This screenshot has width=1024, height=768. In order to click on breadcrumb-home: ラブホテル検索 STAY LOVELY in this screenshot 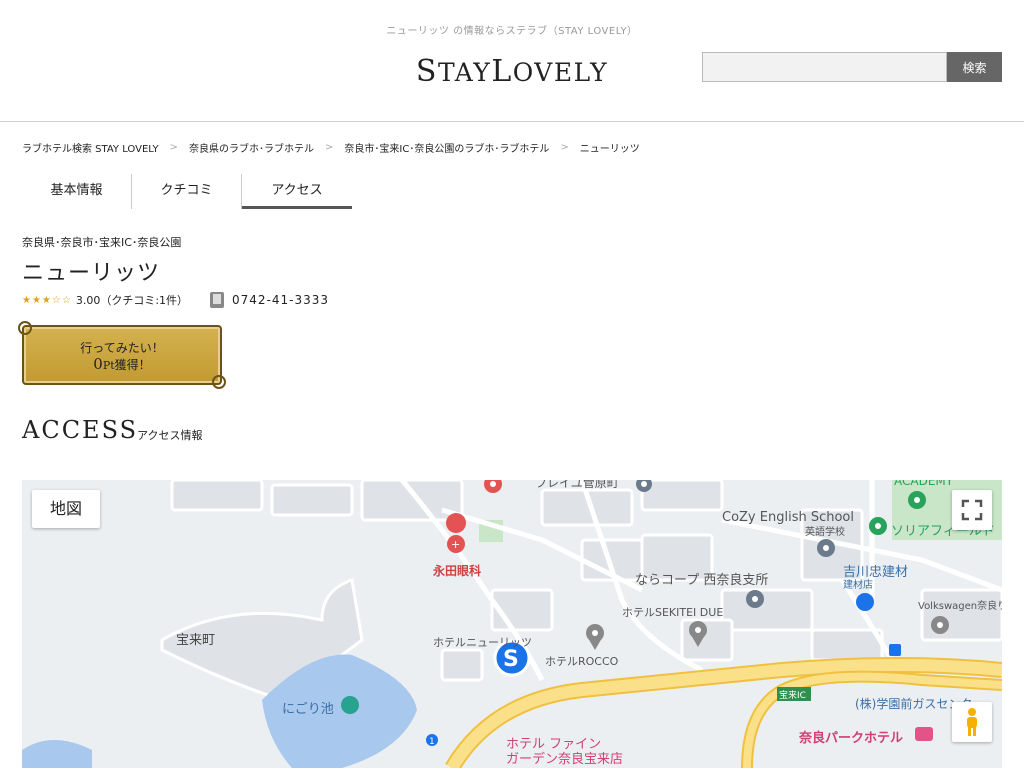, I will do `click(90, 147)`.